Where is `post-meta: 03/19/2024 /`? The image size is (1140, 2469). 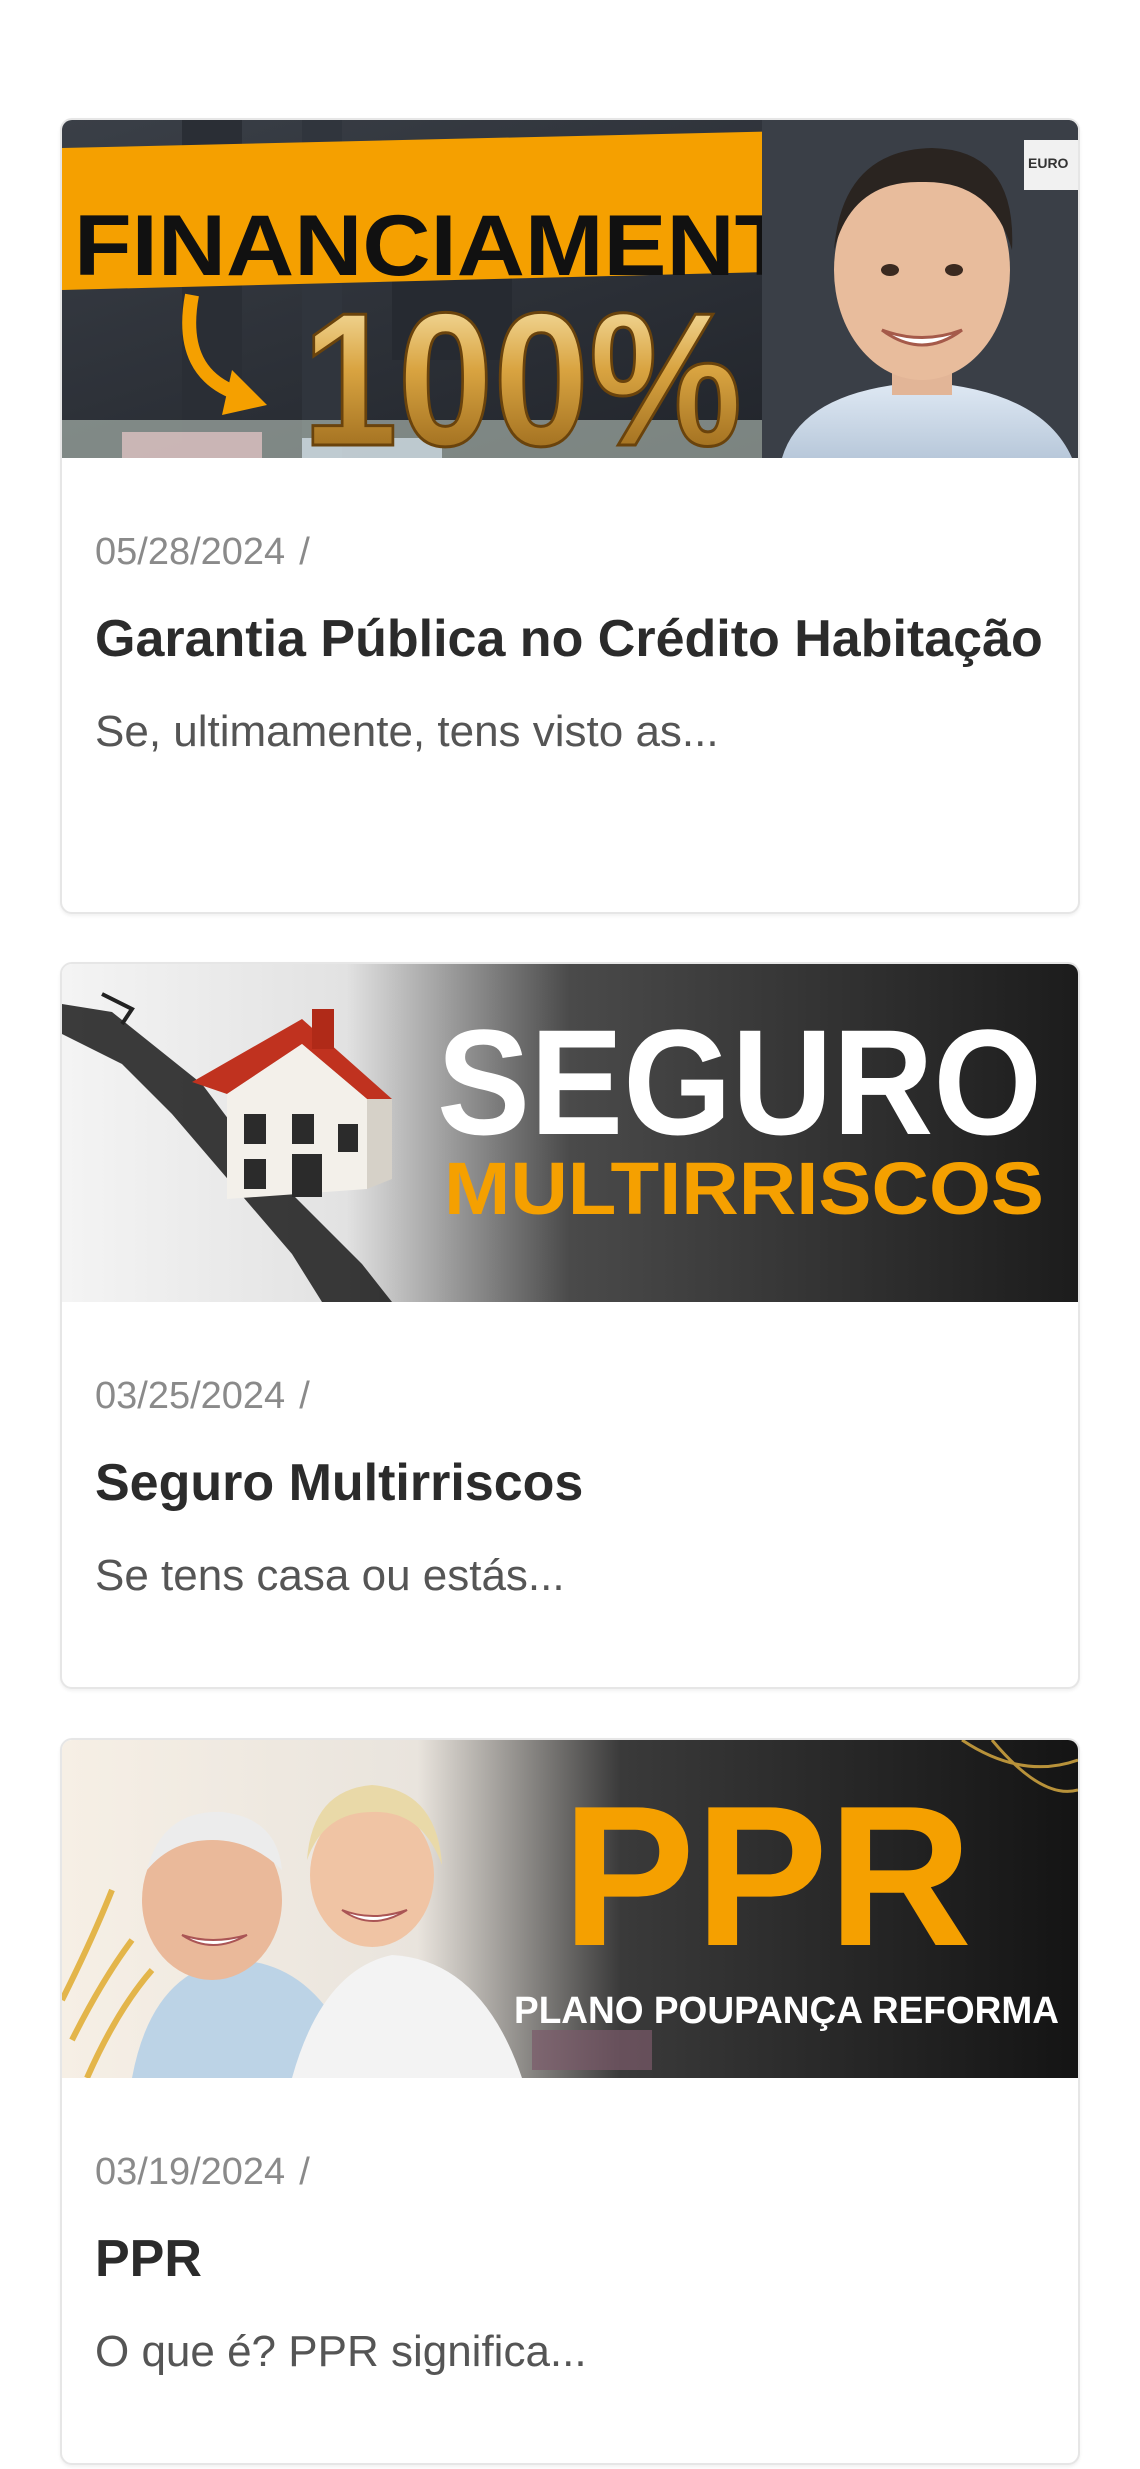 post-meta: 03/19/2024 / is located at coordinates (570, 2172).